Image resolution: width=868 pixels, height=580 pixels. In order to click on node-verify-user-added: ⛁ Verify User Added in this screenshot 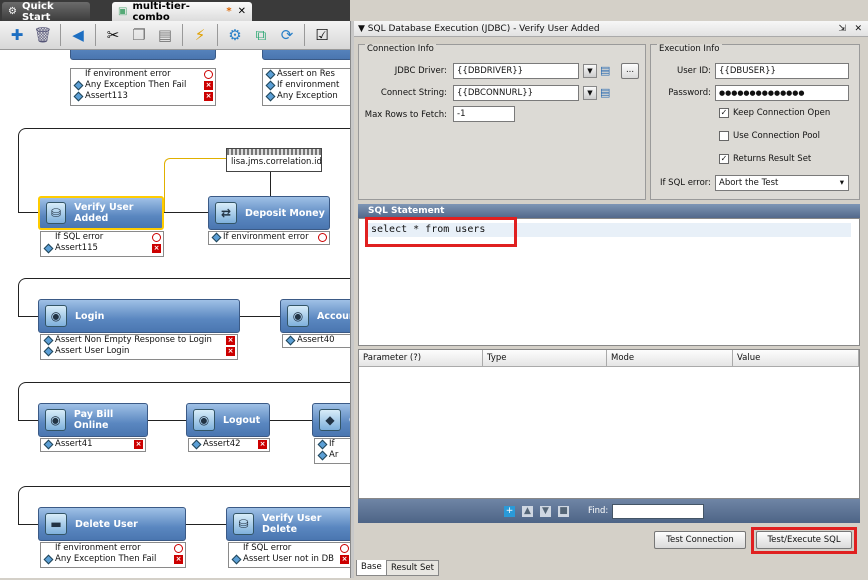, I will do `click(101, 213)`.